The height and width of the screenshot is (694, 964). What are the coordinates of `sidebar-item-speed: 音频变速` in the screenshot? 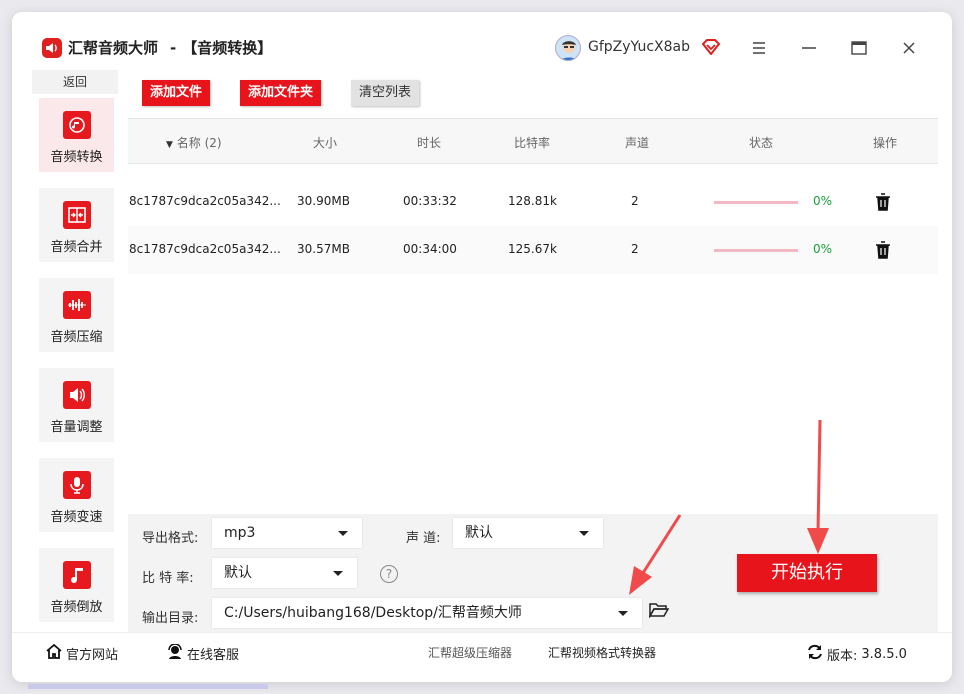 It's located at (76, 495).